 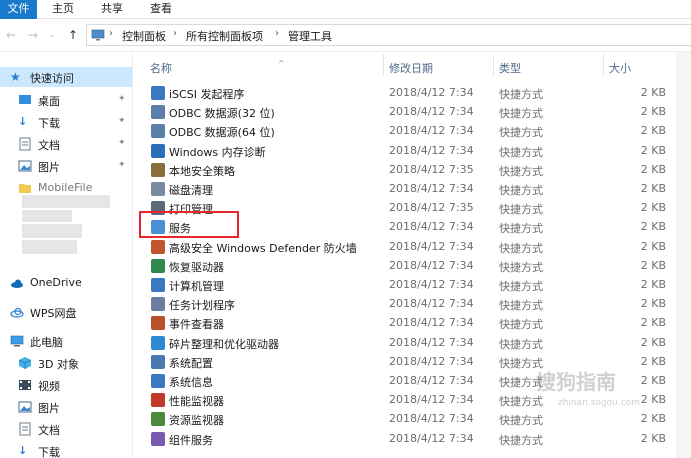 What do you see at coordinates (412, 343) in the screenshot?
I see `file-row: 碎片整理和优化驱动器 2018/4/12 7:34 快捷方式 2 KB` at bounding box center [412, 343].